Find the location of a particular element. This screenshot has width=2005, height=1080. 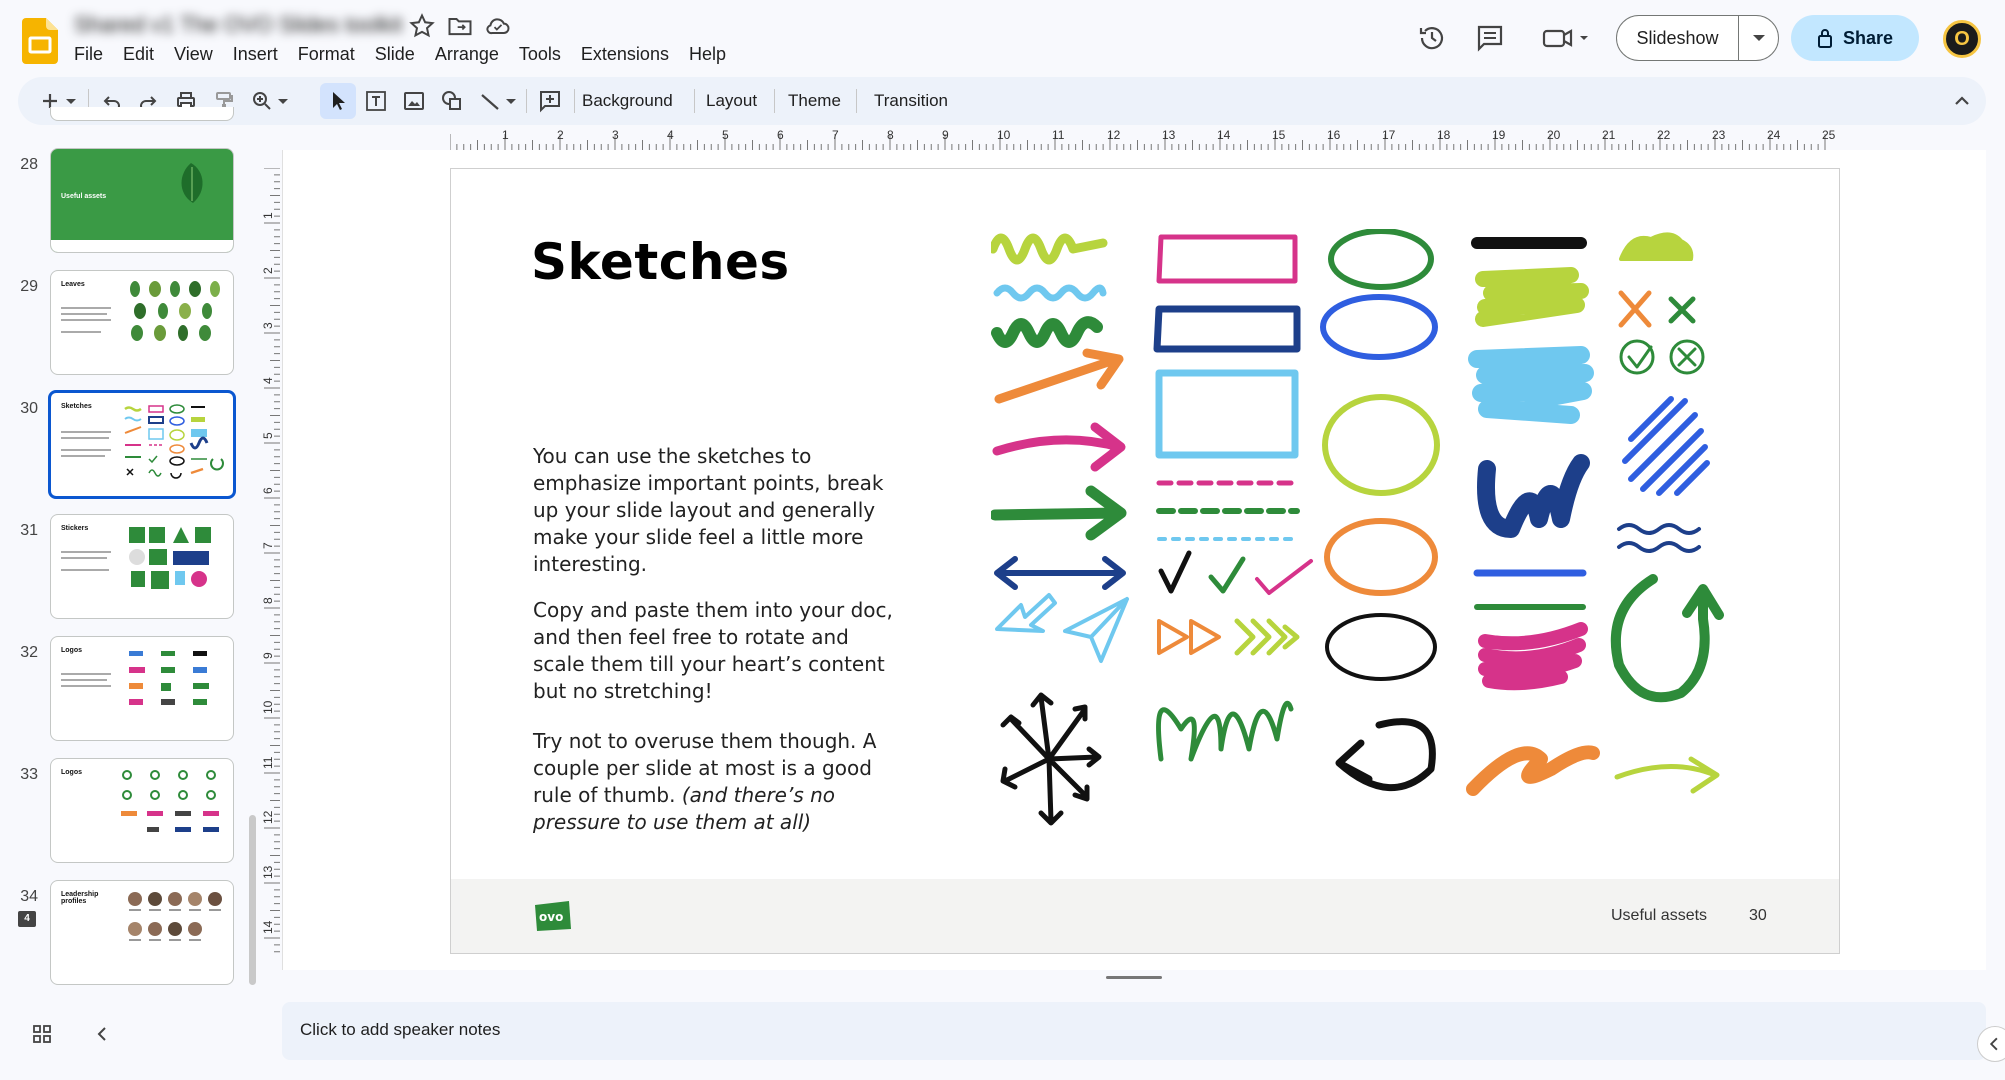

share-button: Share is located at coordinates (1855, 38).